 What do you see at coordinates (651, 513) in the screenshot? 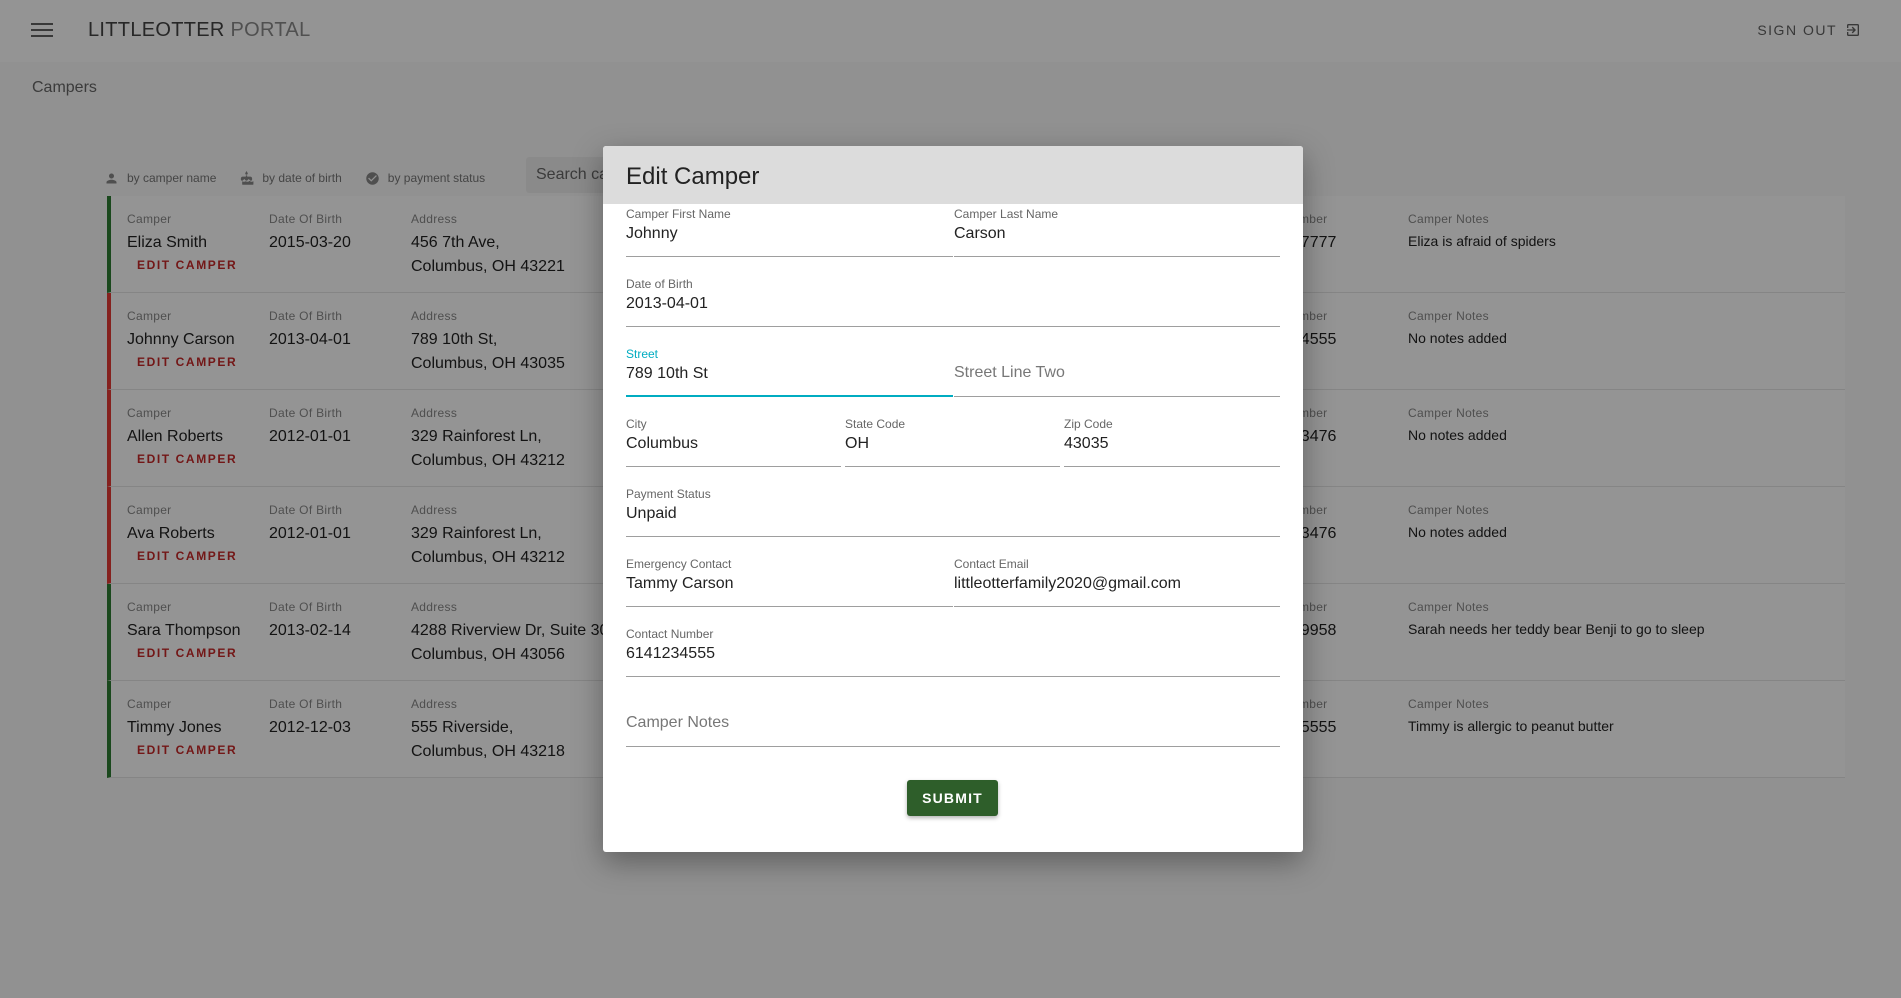
I see `payment-status-value: Unpaid` at bounding box center [651, 513].